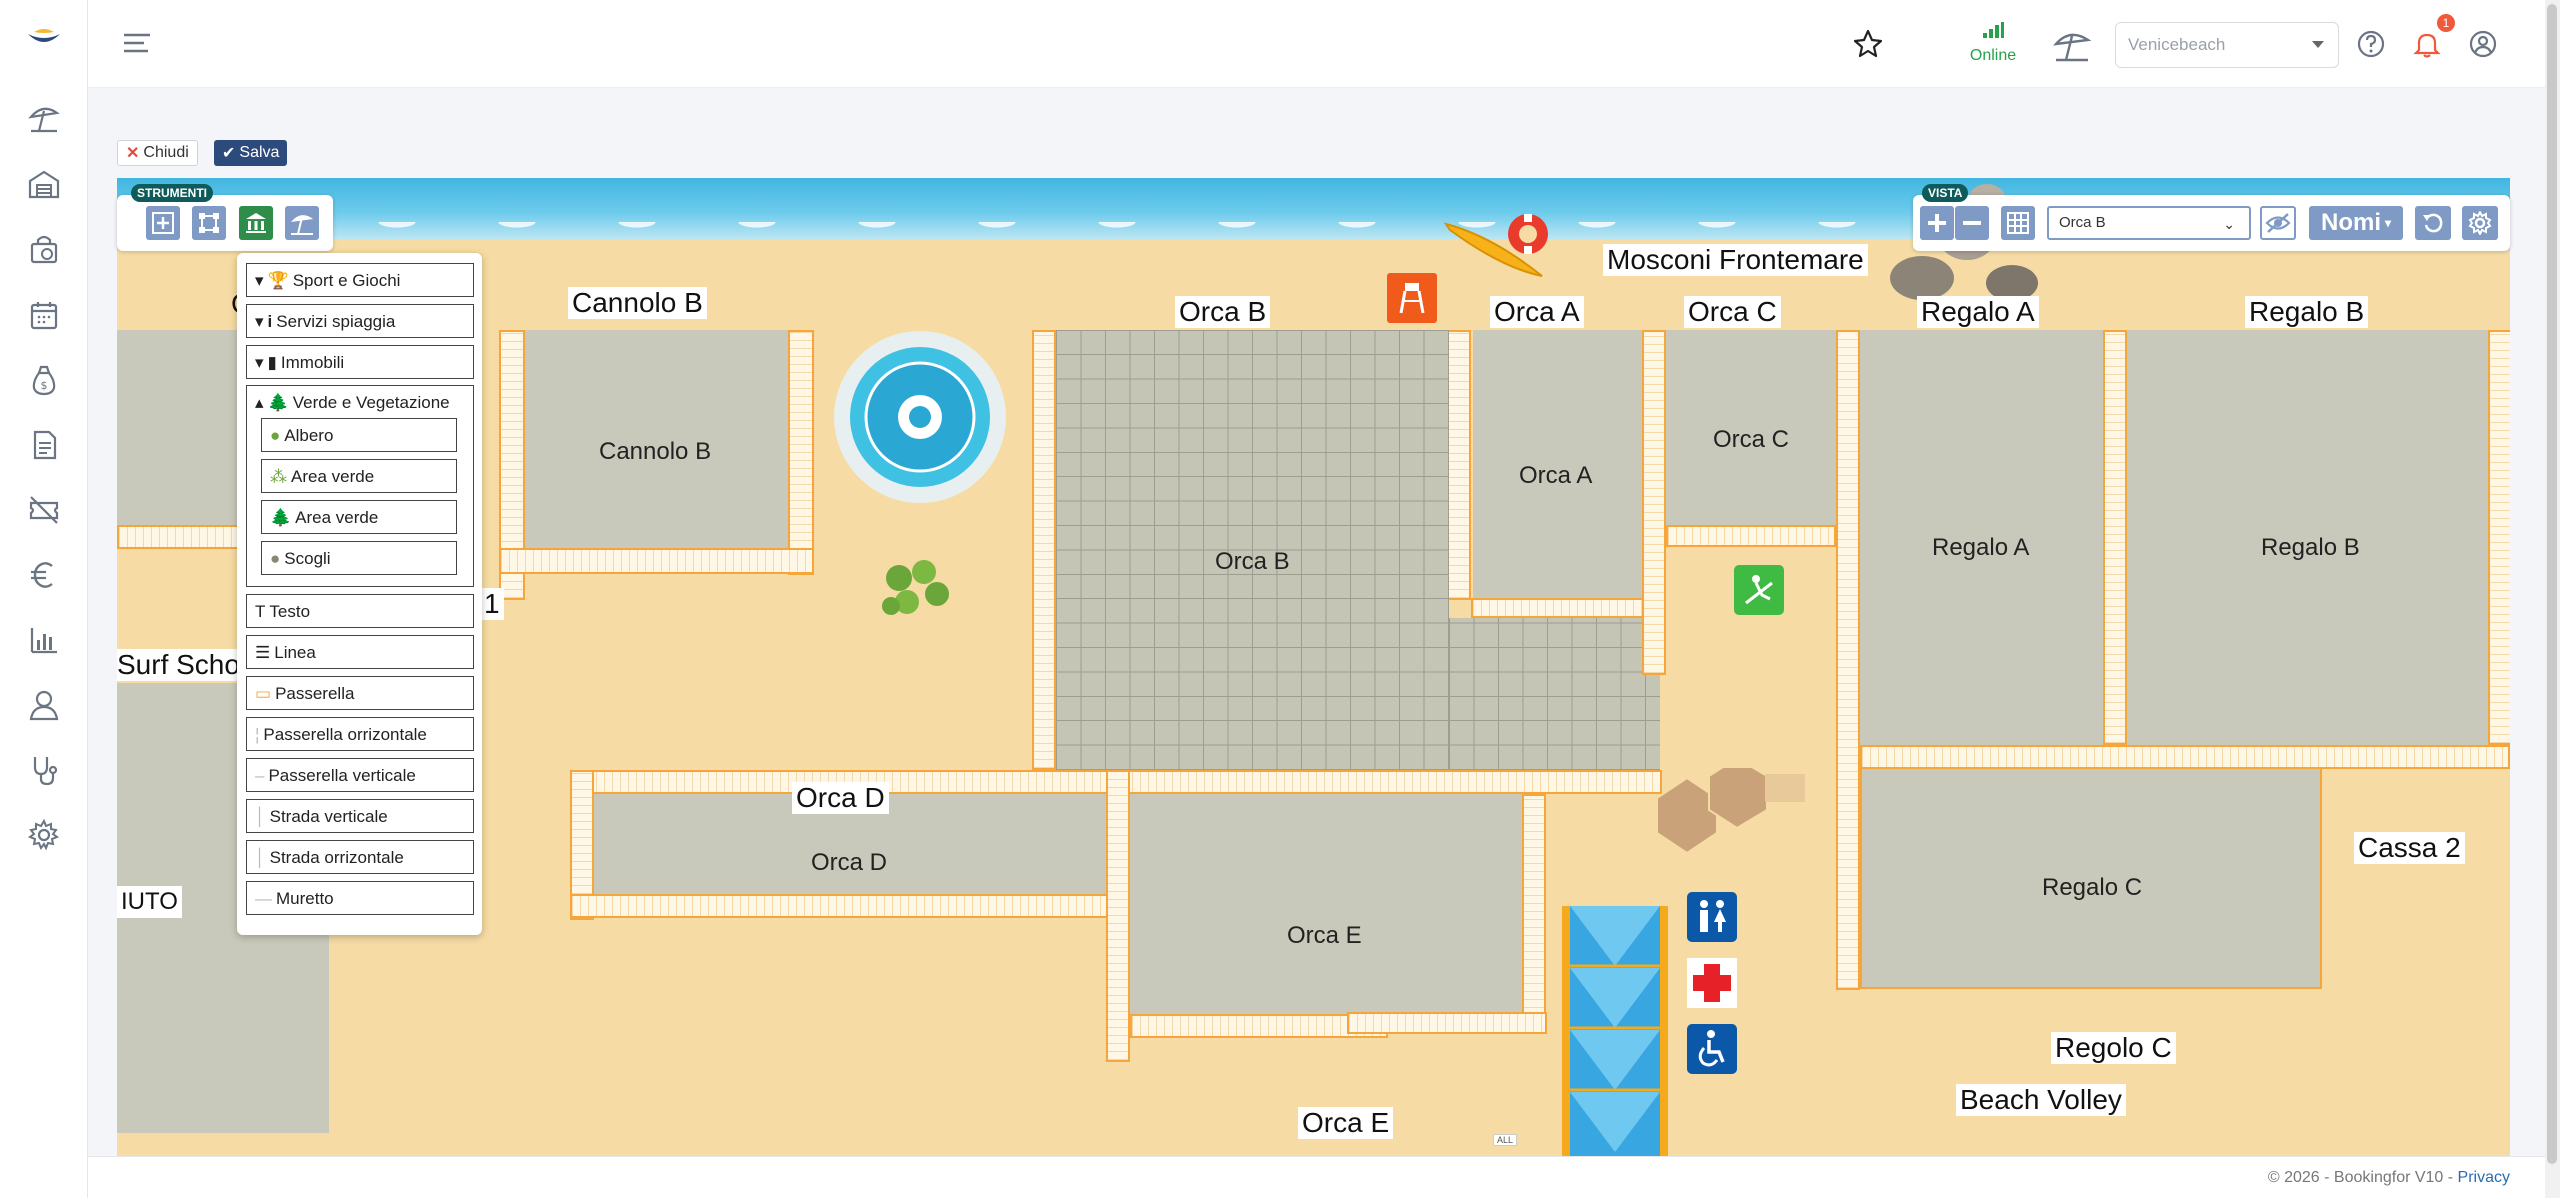  I want to click on zoom-out-button, so click(1972, 223).